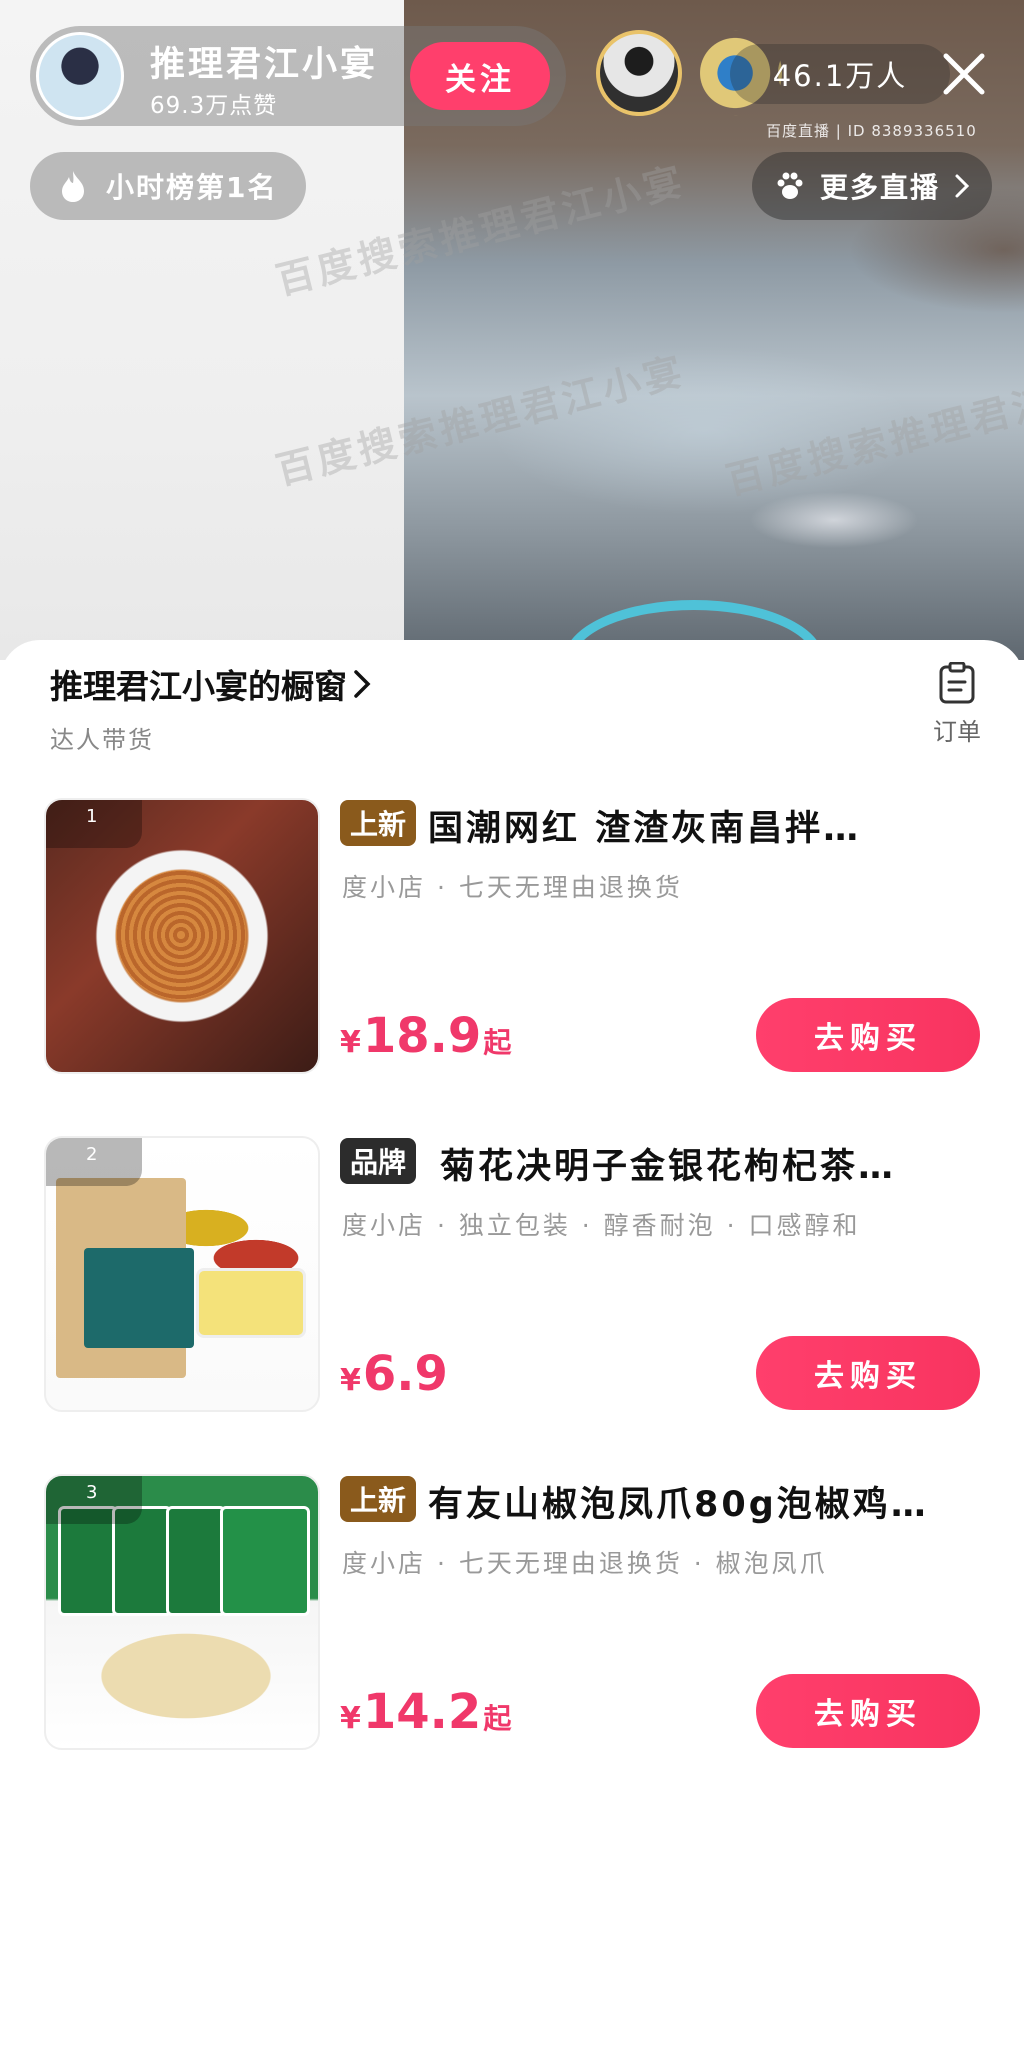  Describe the element at coordinates (94, 1500) in the screenshot. I see `product-rank: 3` at that location.